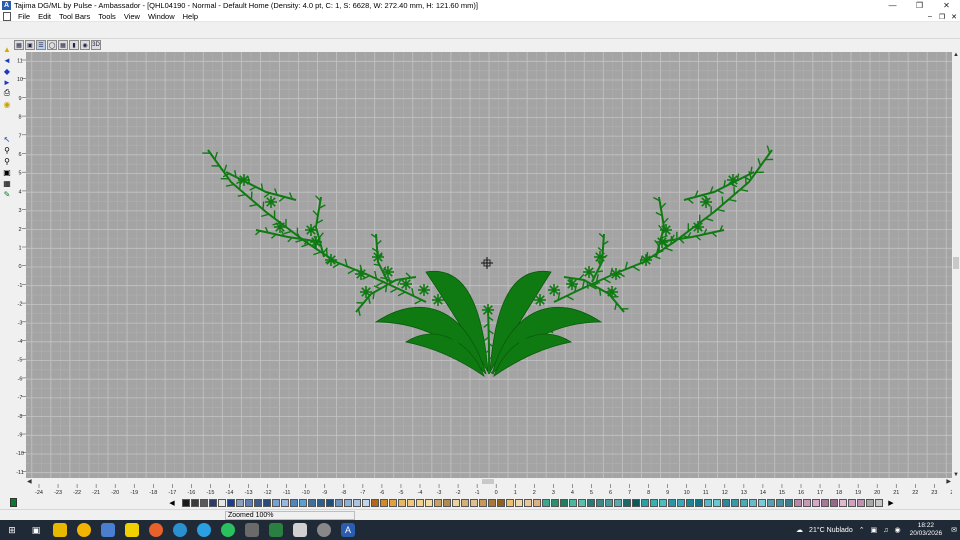 This screenshot has width=960, height=540. What do you see at coordinates (831, 530) in the screenshot?
I see `weather-text: 21°C Nublado` at bounding box center [831, 530].